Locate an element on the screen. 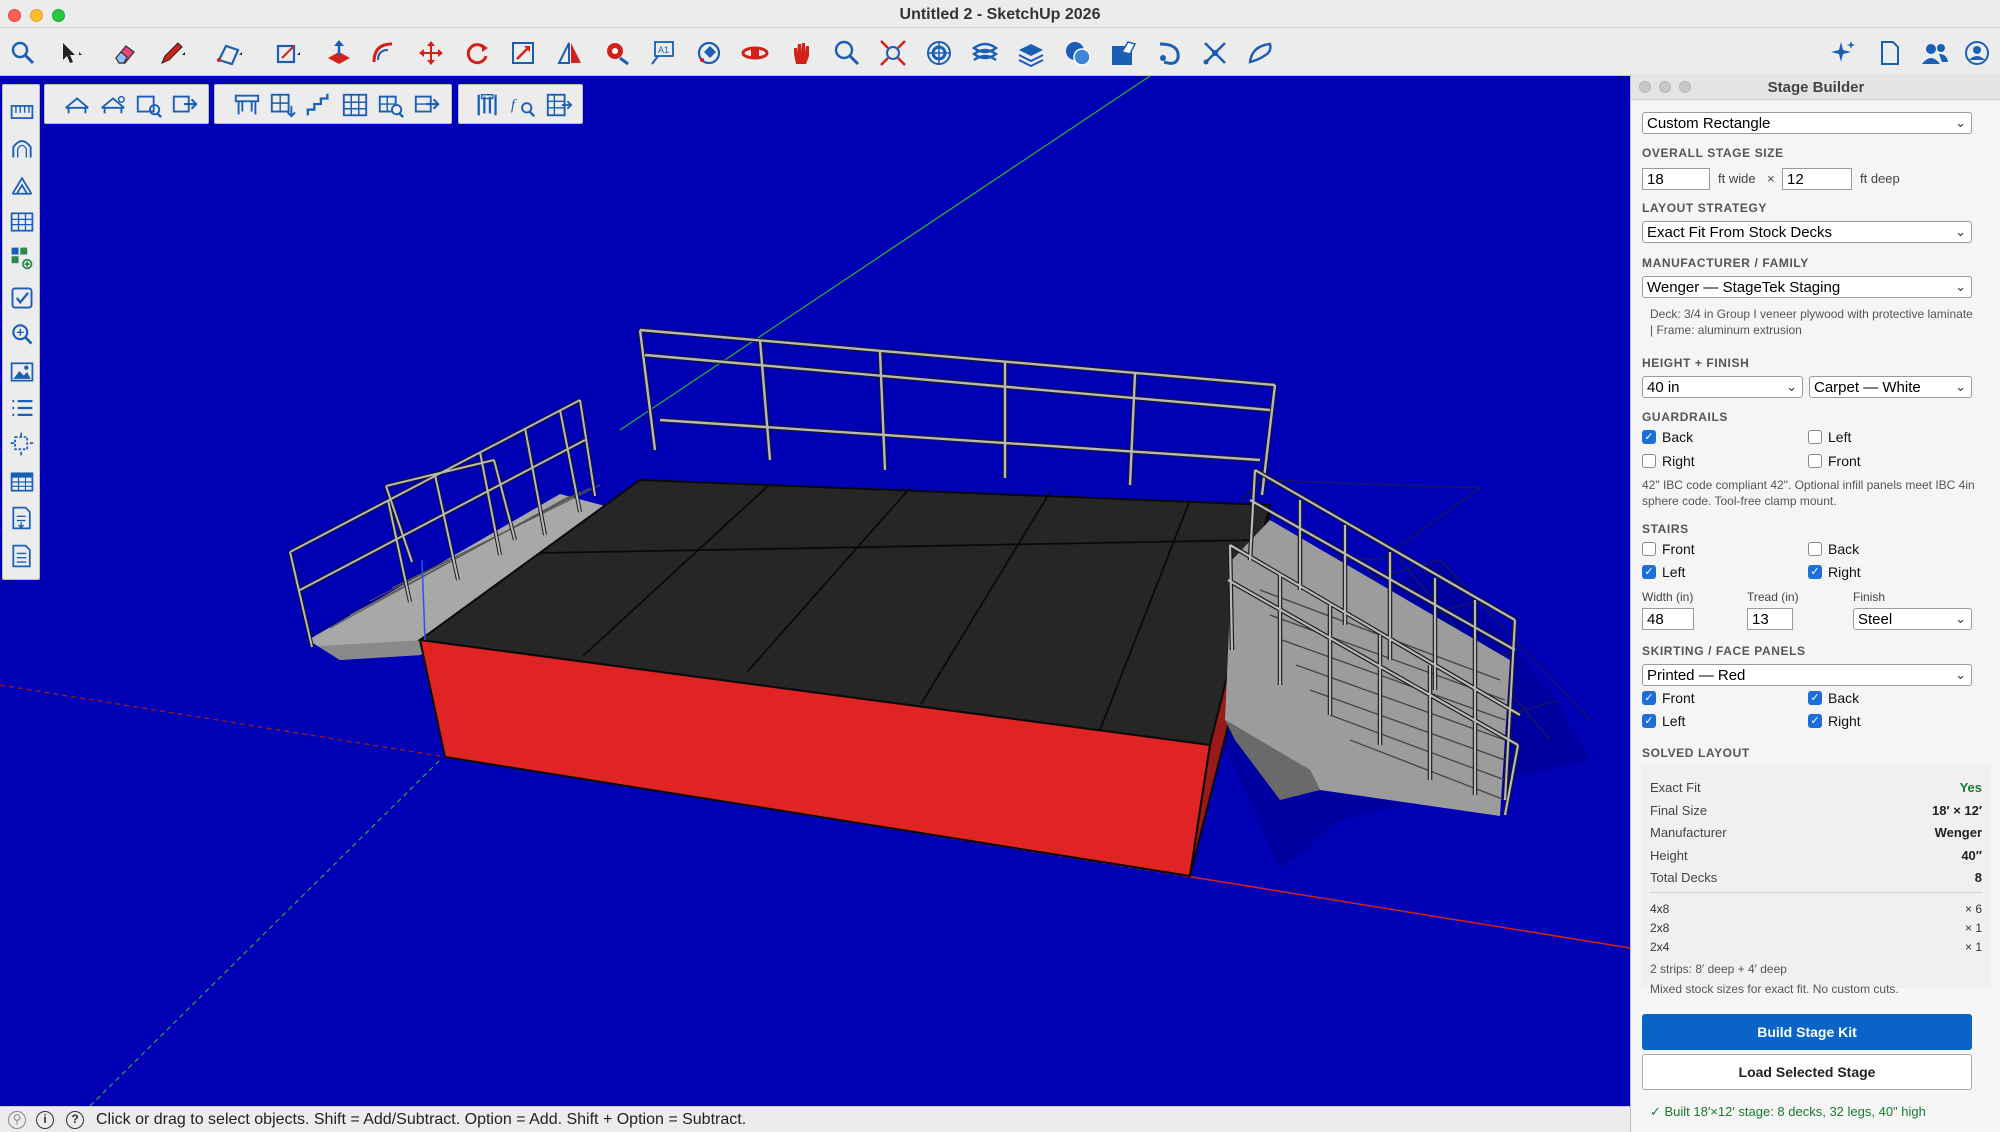  rectangle-icon is located at coordinates (287, 53).